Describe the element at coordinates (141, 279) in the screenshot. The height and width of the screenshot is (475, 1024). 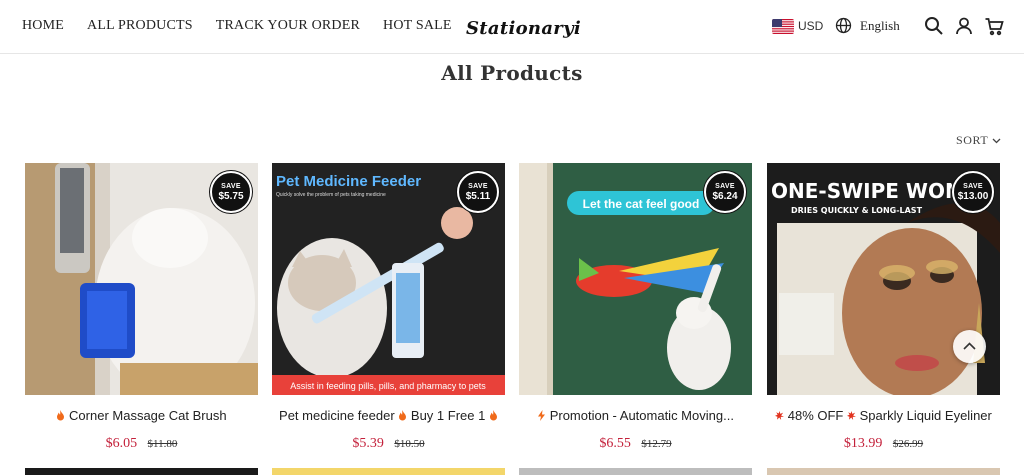
I see `product-image: SAVE $5.75` at that location.